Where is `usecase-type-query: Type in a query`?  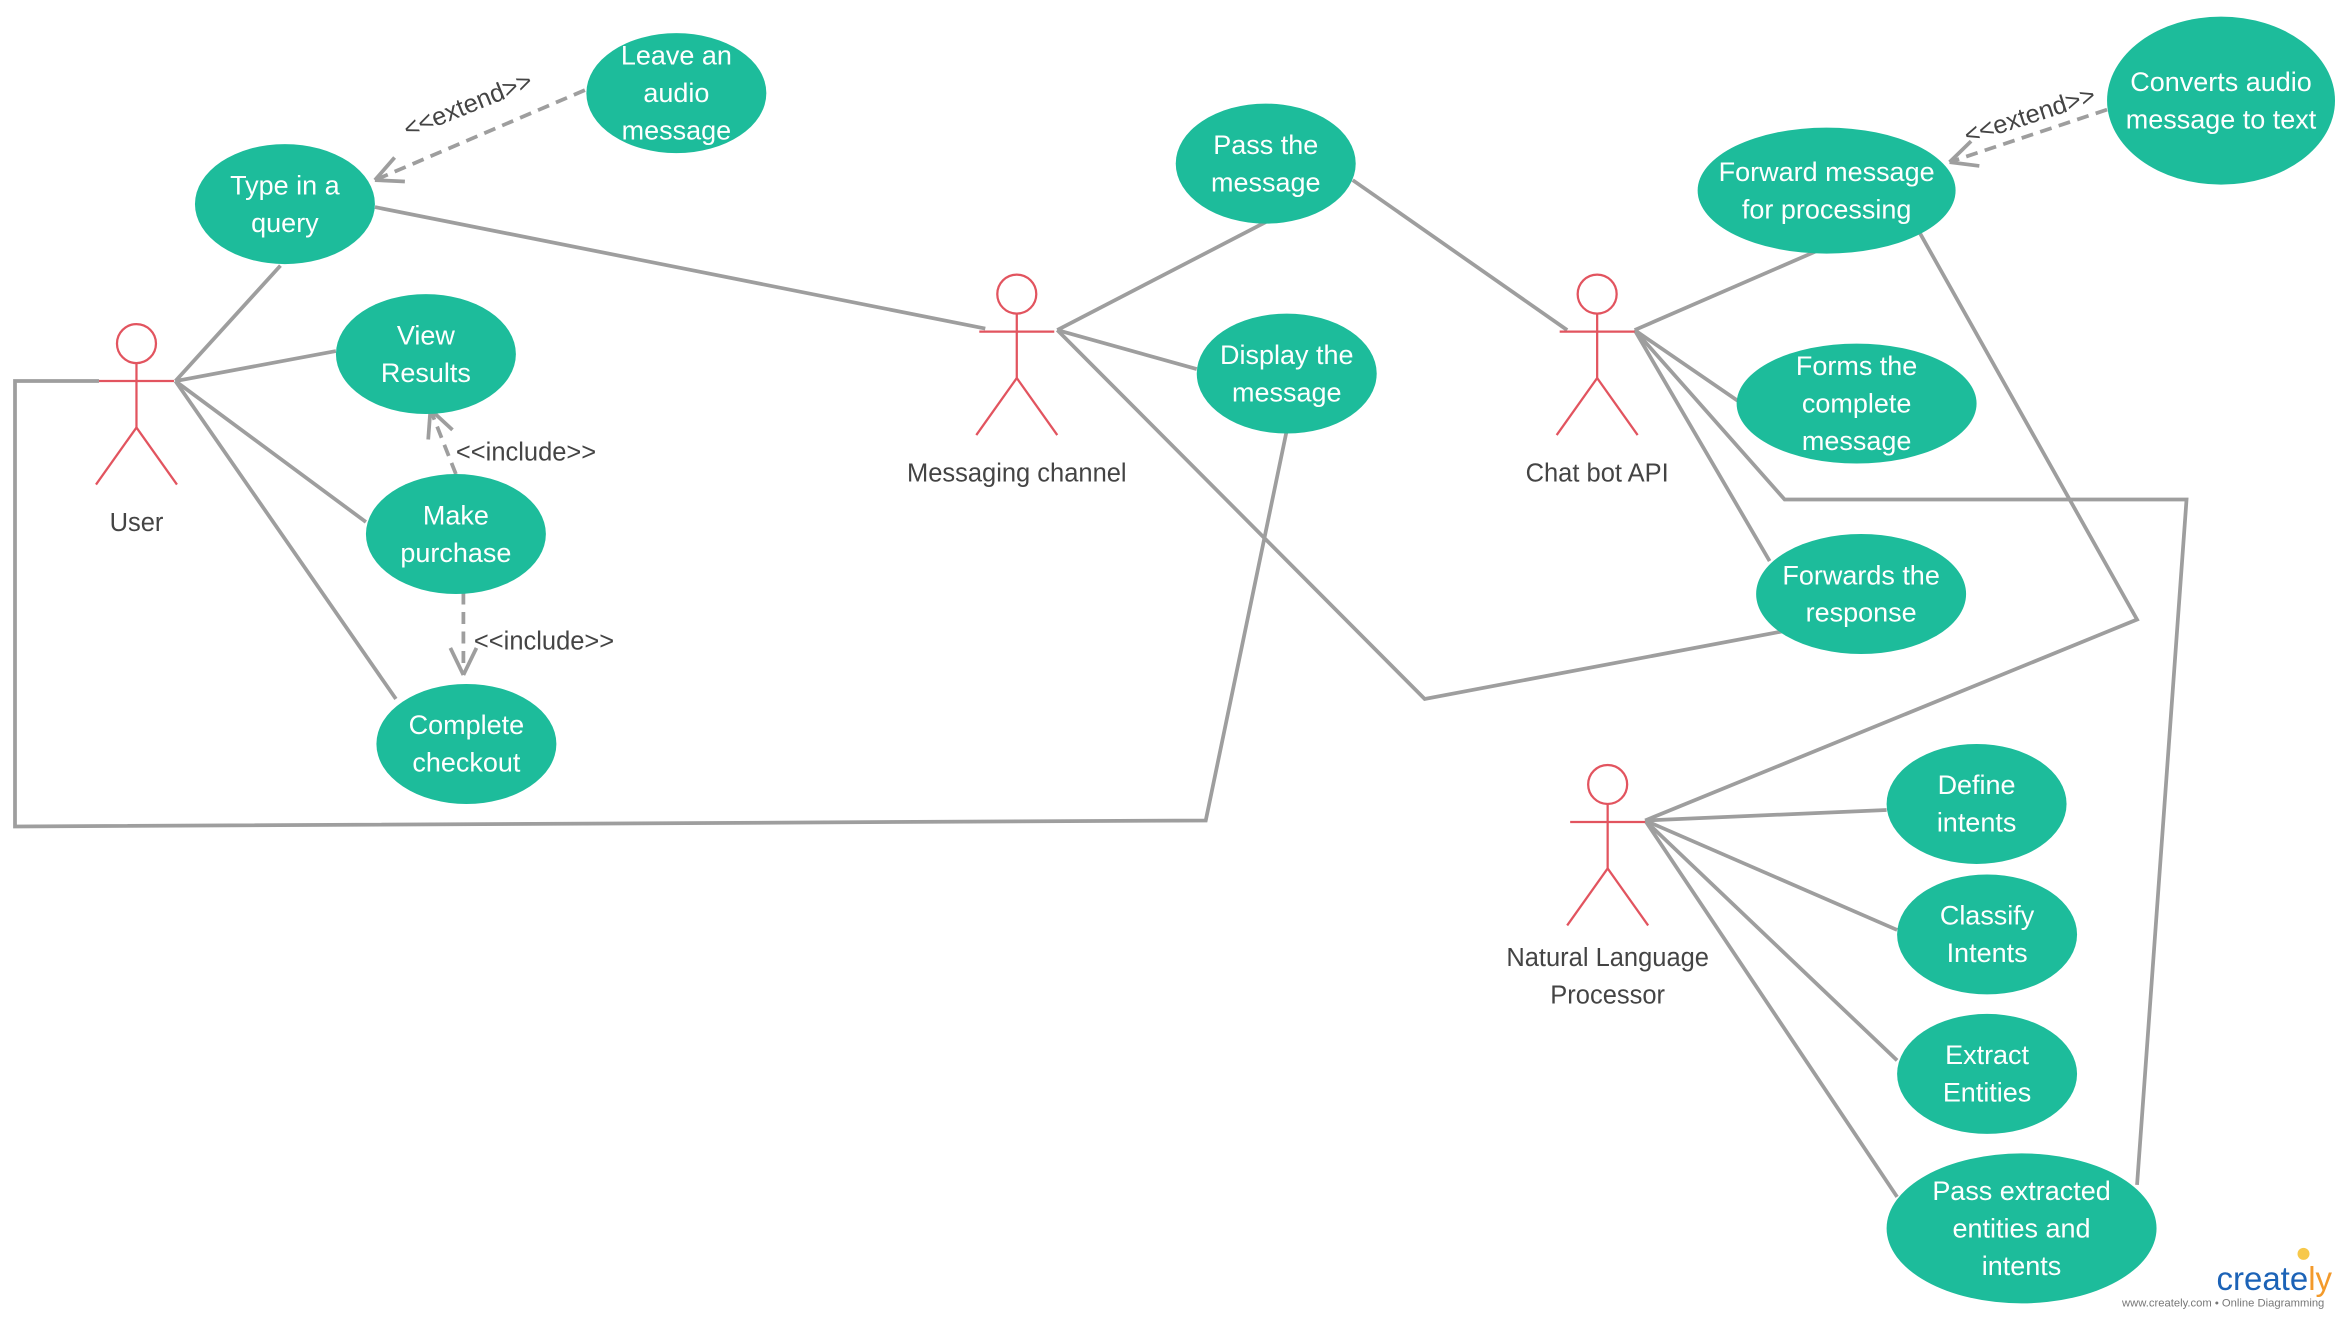
usecase-type-query: Type in a query is located at coordinates (284, 204).